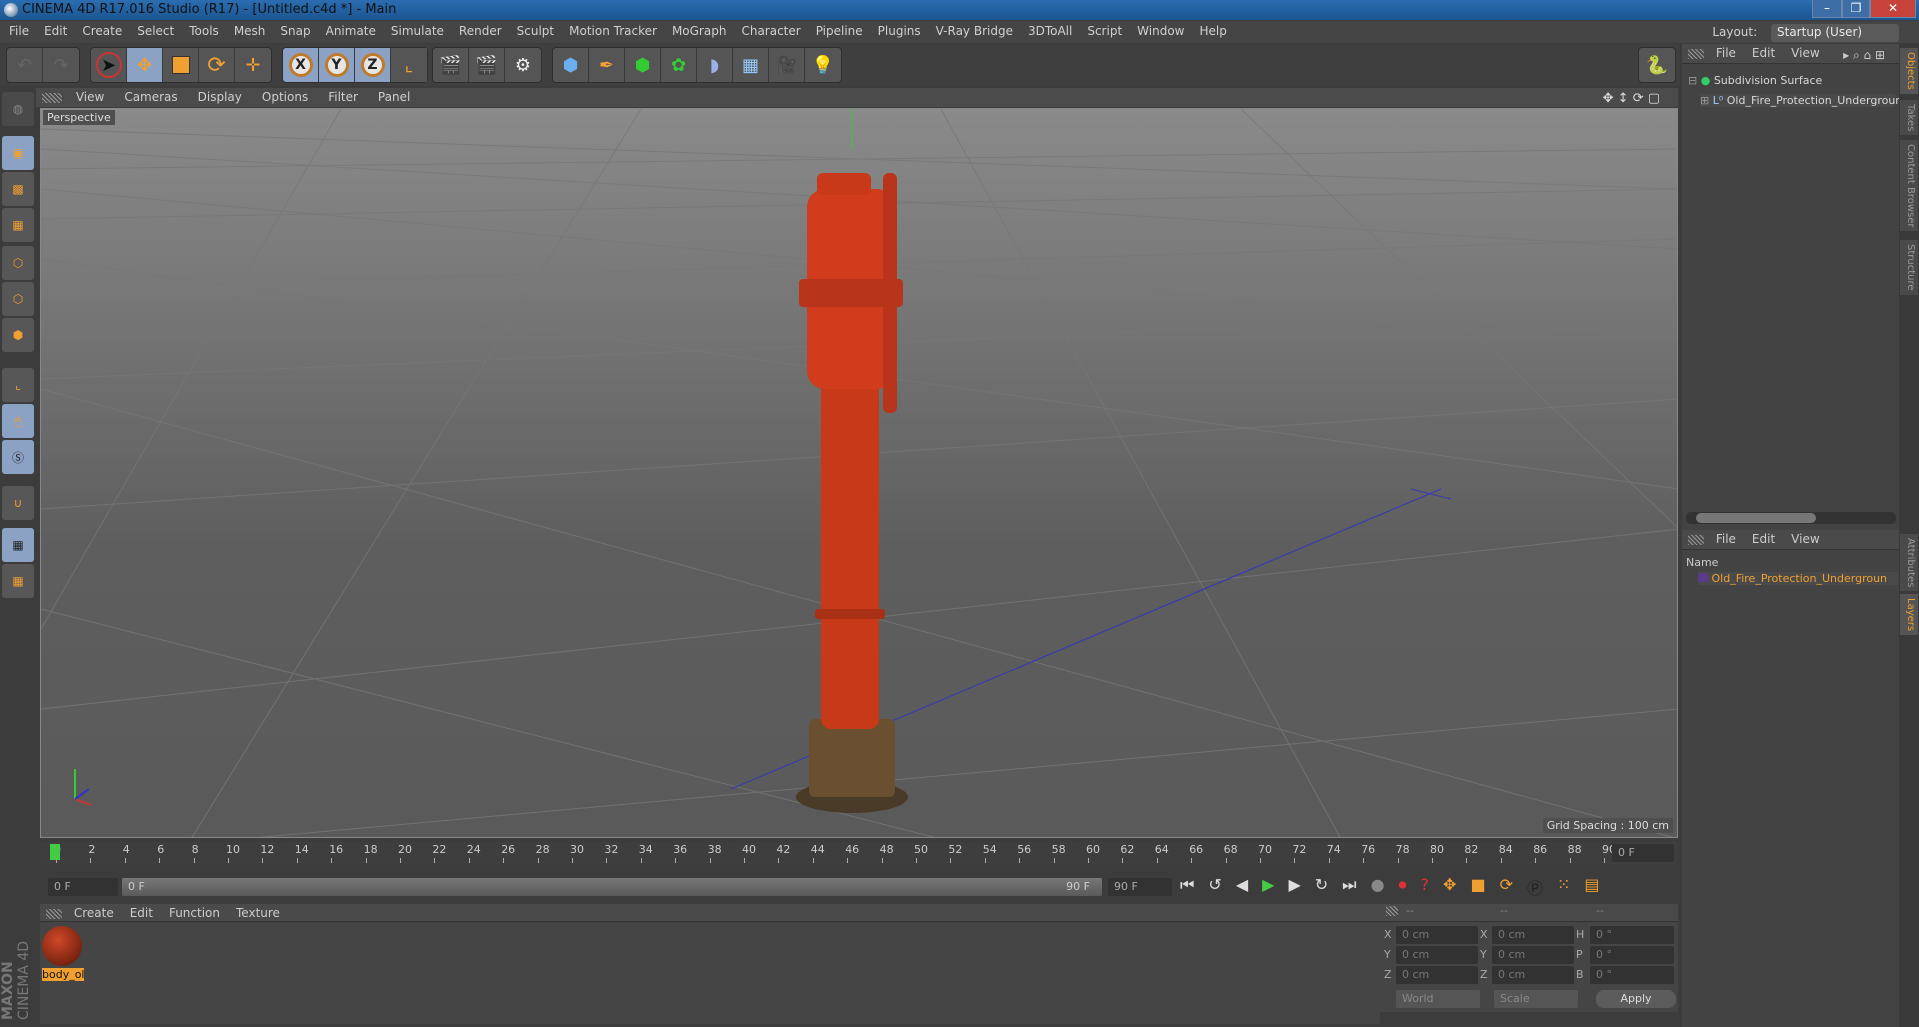  I want to click on play-icon: ▶, so click(1268, 887).